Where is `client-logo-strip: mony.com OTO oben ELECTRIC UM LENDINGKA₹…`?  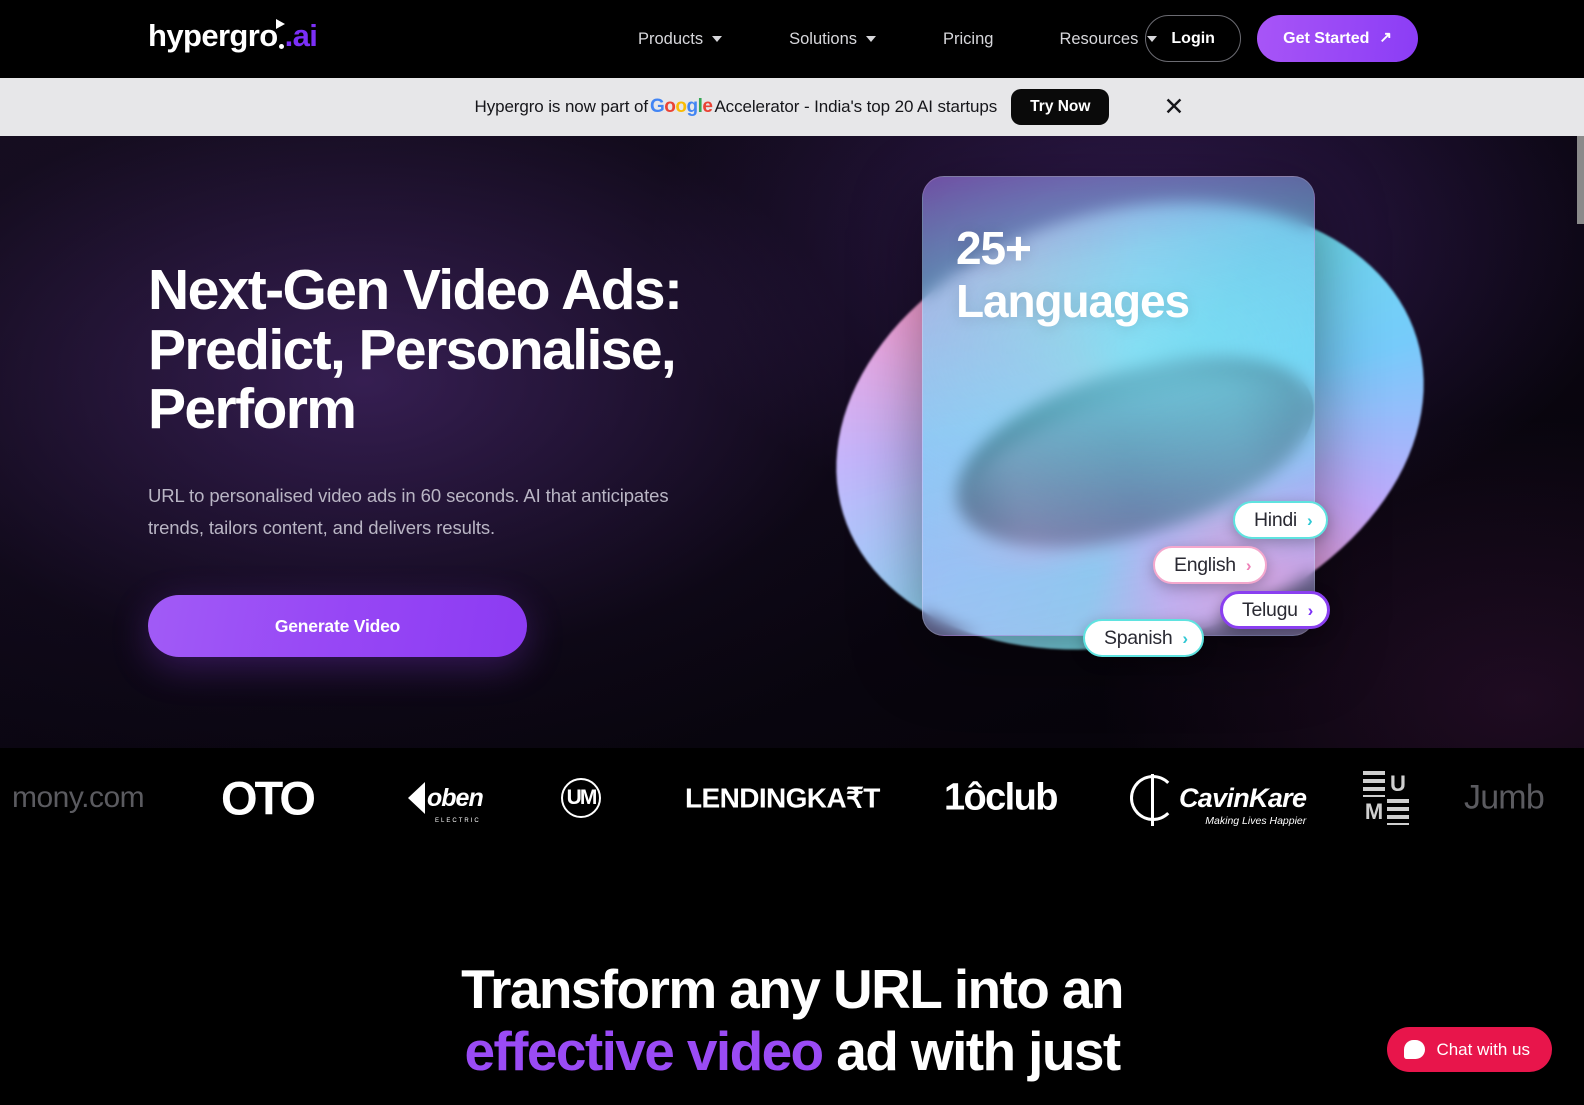
client-logo-strip: mony.com OTO oben ELECTRIC UM LENDINGKA₹… is located at coordinates (792, 798).